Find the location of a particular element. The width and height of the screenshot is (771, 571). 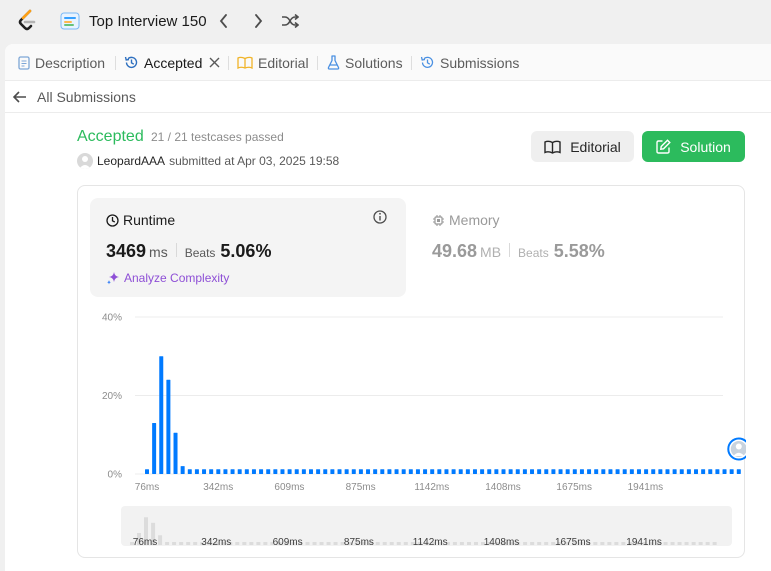

problem-list-title: Top Interview 150 is located at coordinates (148, 21).